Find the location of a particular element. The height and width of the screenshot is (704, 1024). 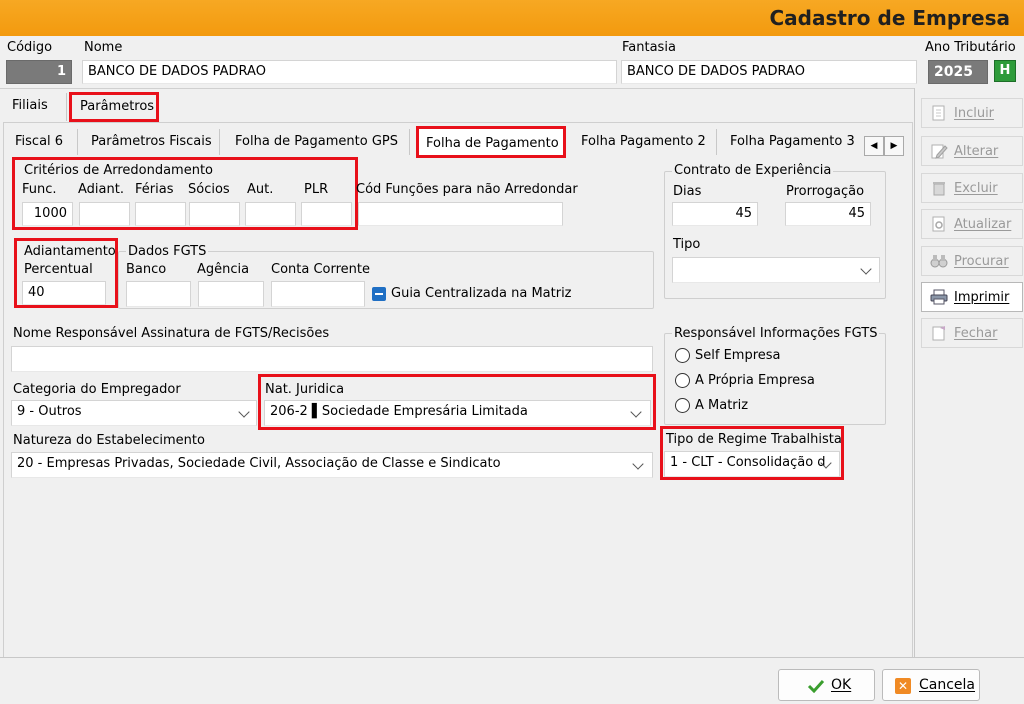

col-func-label: Func. is located at coordinates (39, 189).